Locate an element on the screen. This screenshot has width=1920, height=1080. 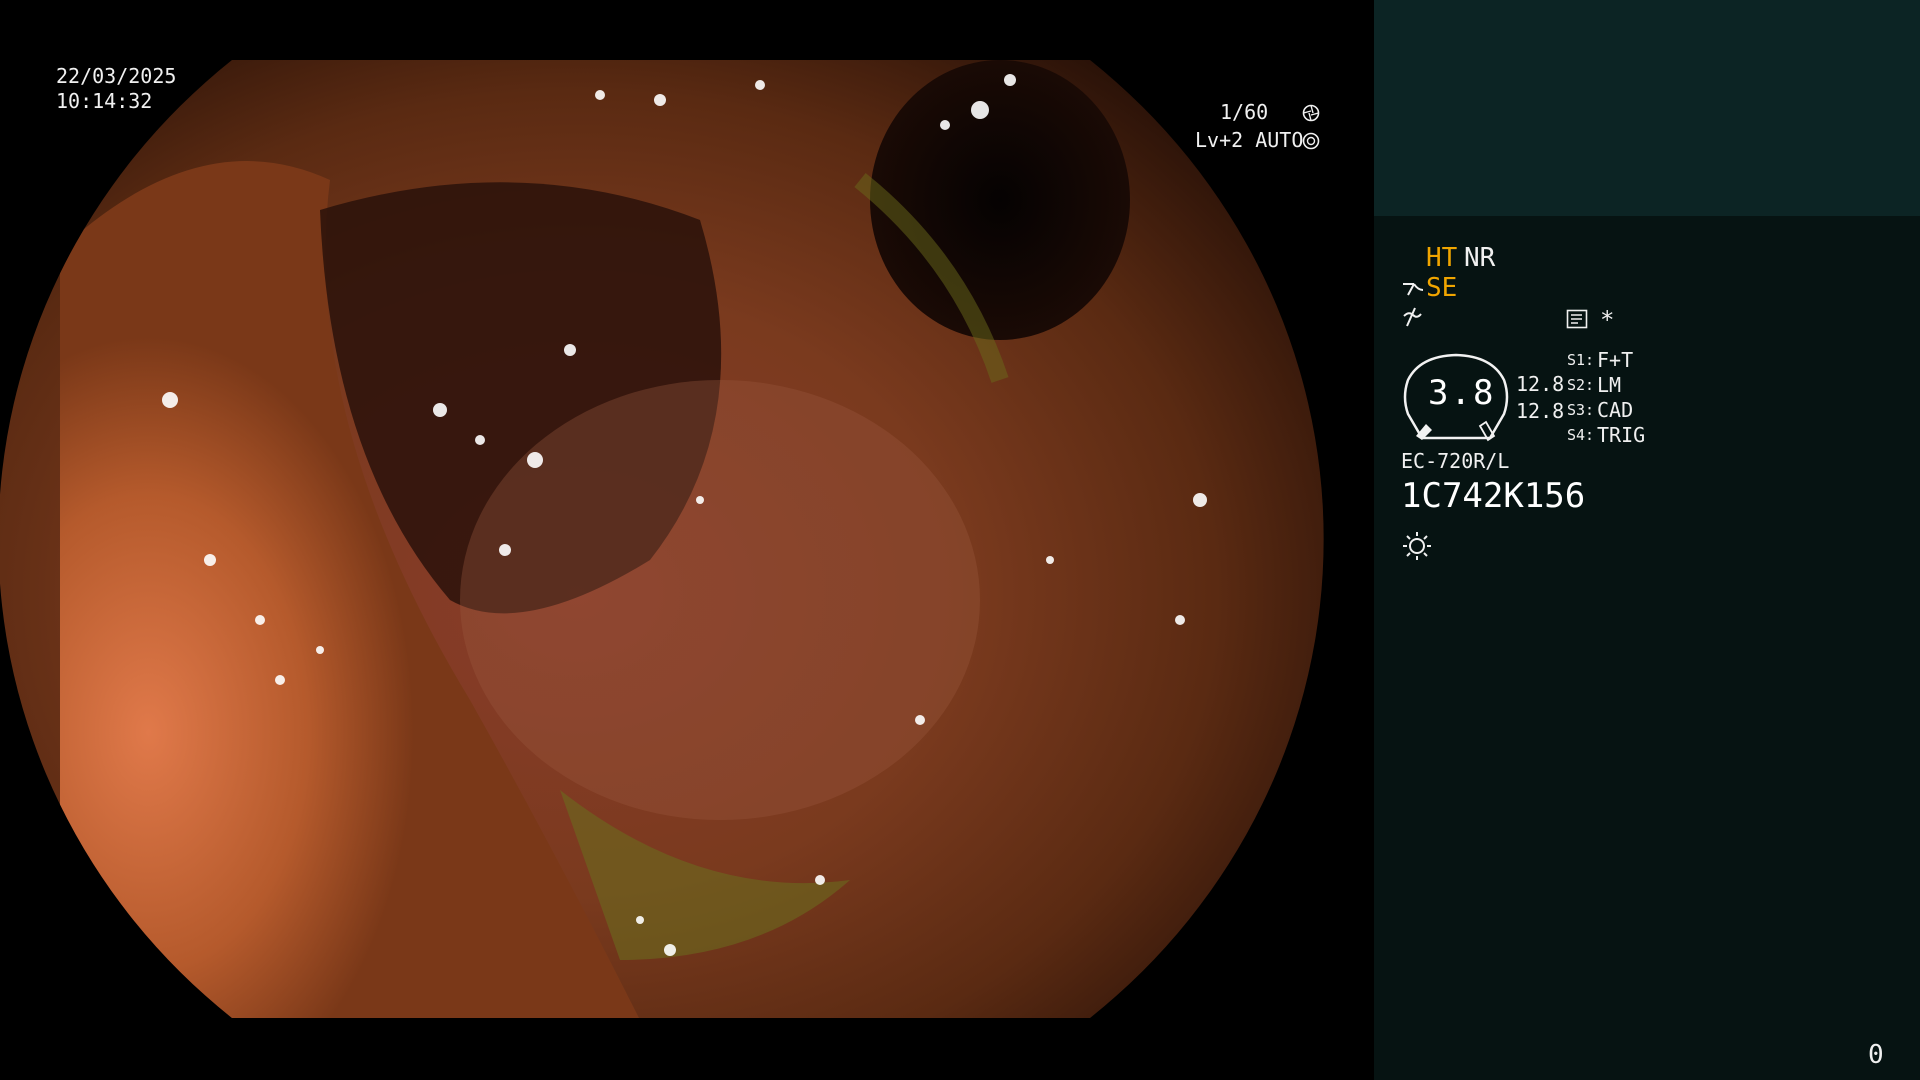
s2-key: S2: is located at coordinates (1581, 385).